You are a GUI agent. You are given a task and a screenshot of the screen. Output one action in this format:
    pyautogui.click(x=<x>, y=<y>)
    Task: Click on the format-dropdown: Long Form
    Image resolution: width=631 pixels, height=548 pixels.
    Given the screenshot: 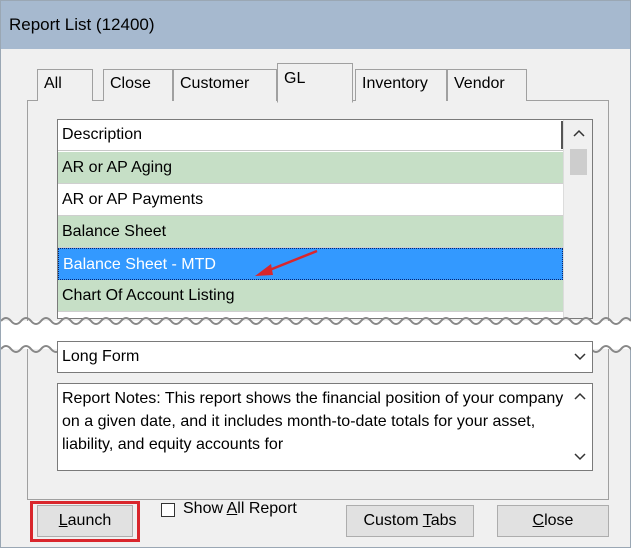 What is the action you would take?
    pyautogui.click(x=325, y=357)
    